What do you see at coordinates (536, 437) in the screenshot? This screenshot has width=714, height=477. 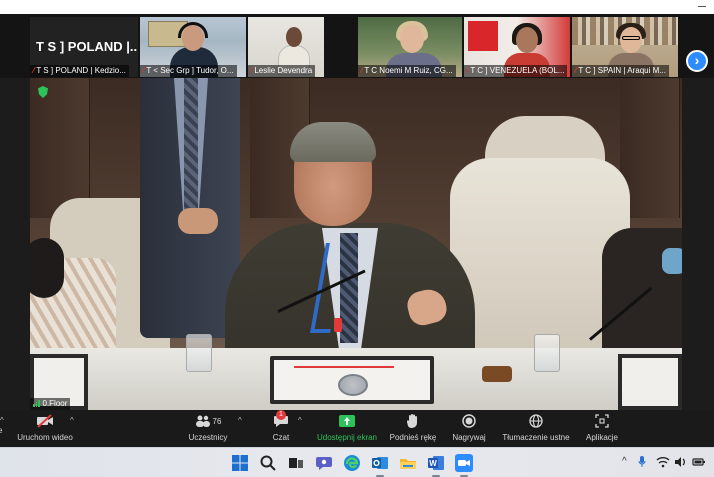 I see `interpretation-label: Tłumaczenie ustne` at bounding box center [536, 437].